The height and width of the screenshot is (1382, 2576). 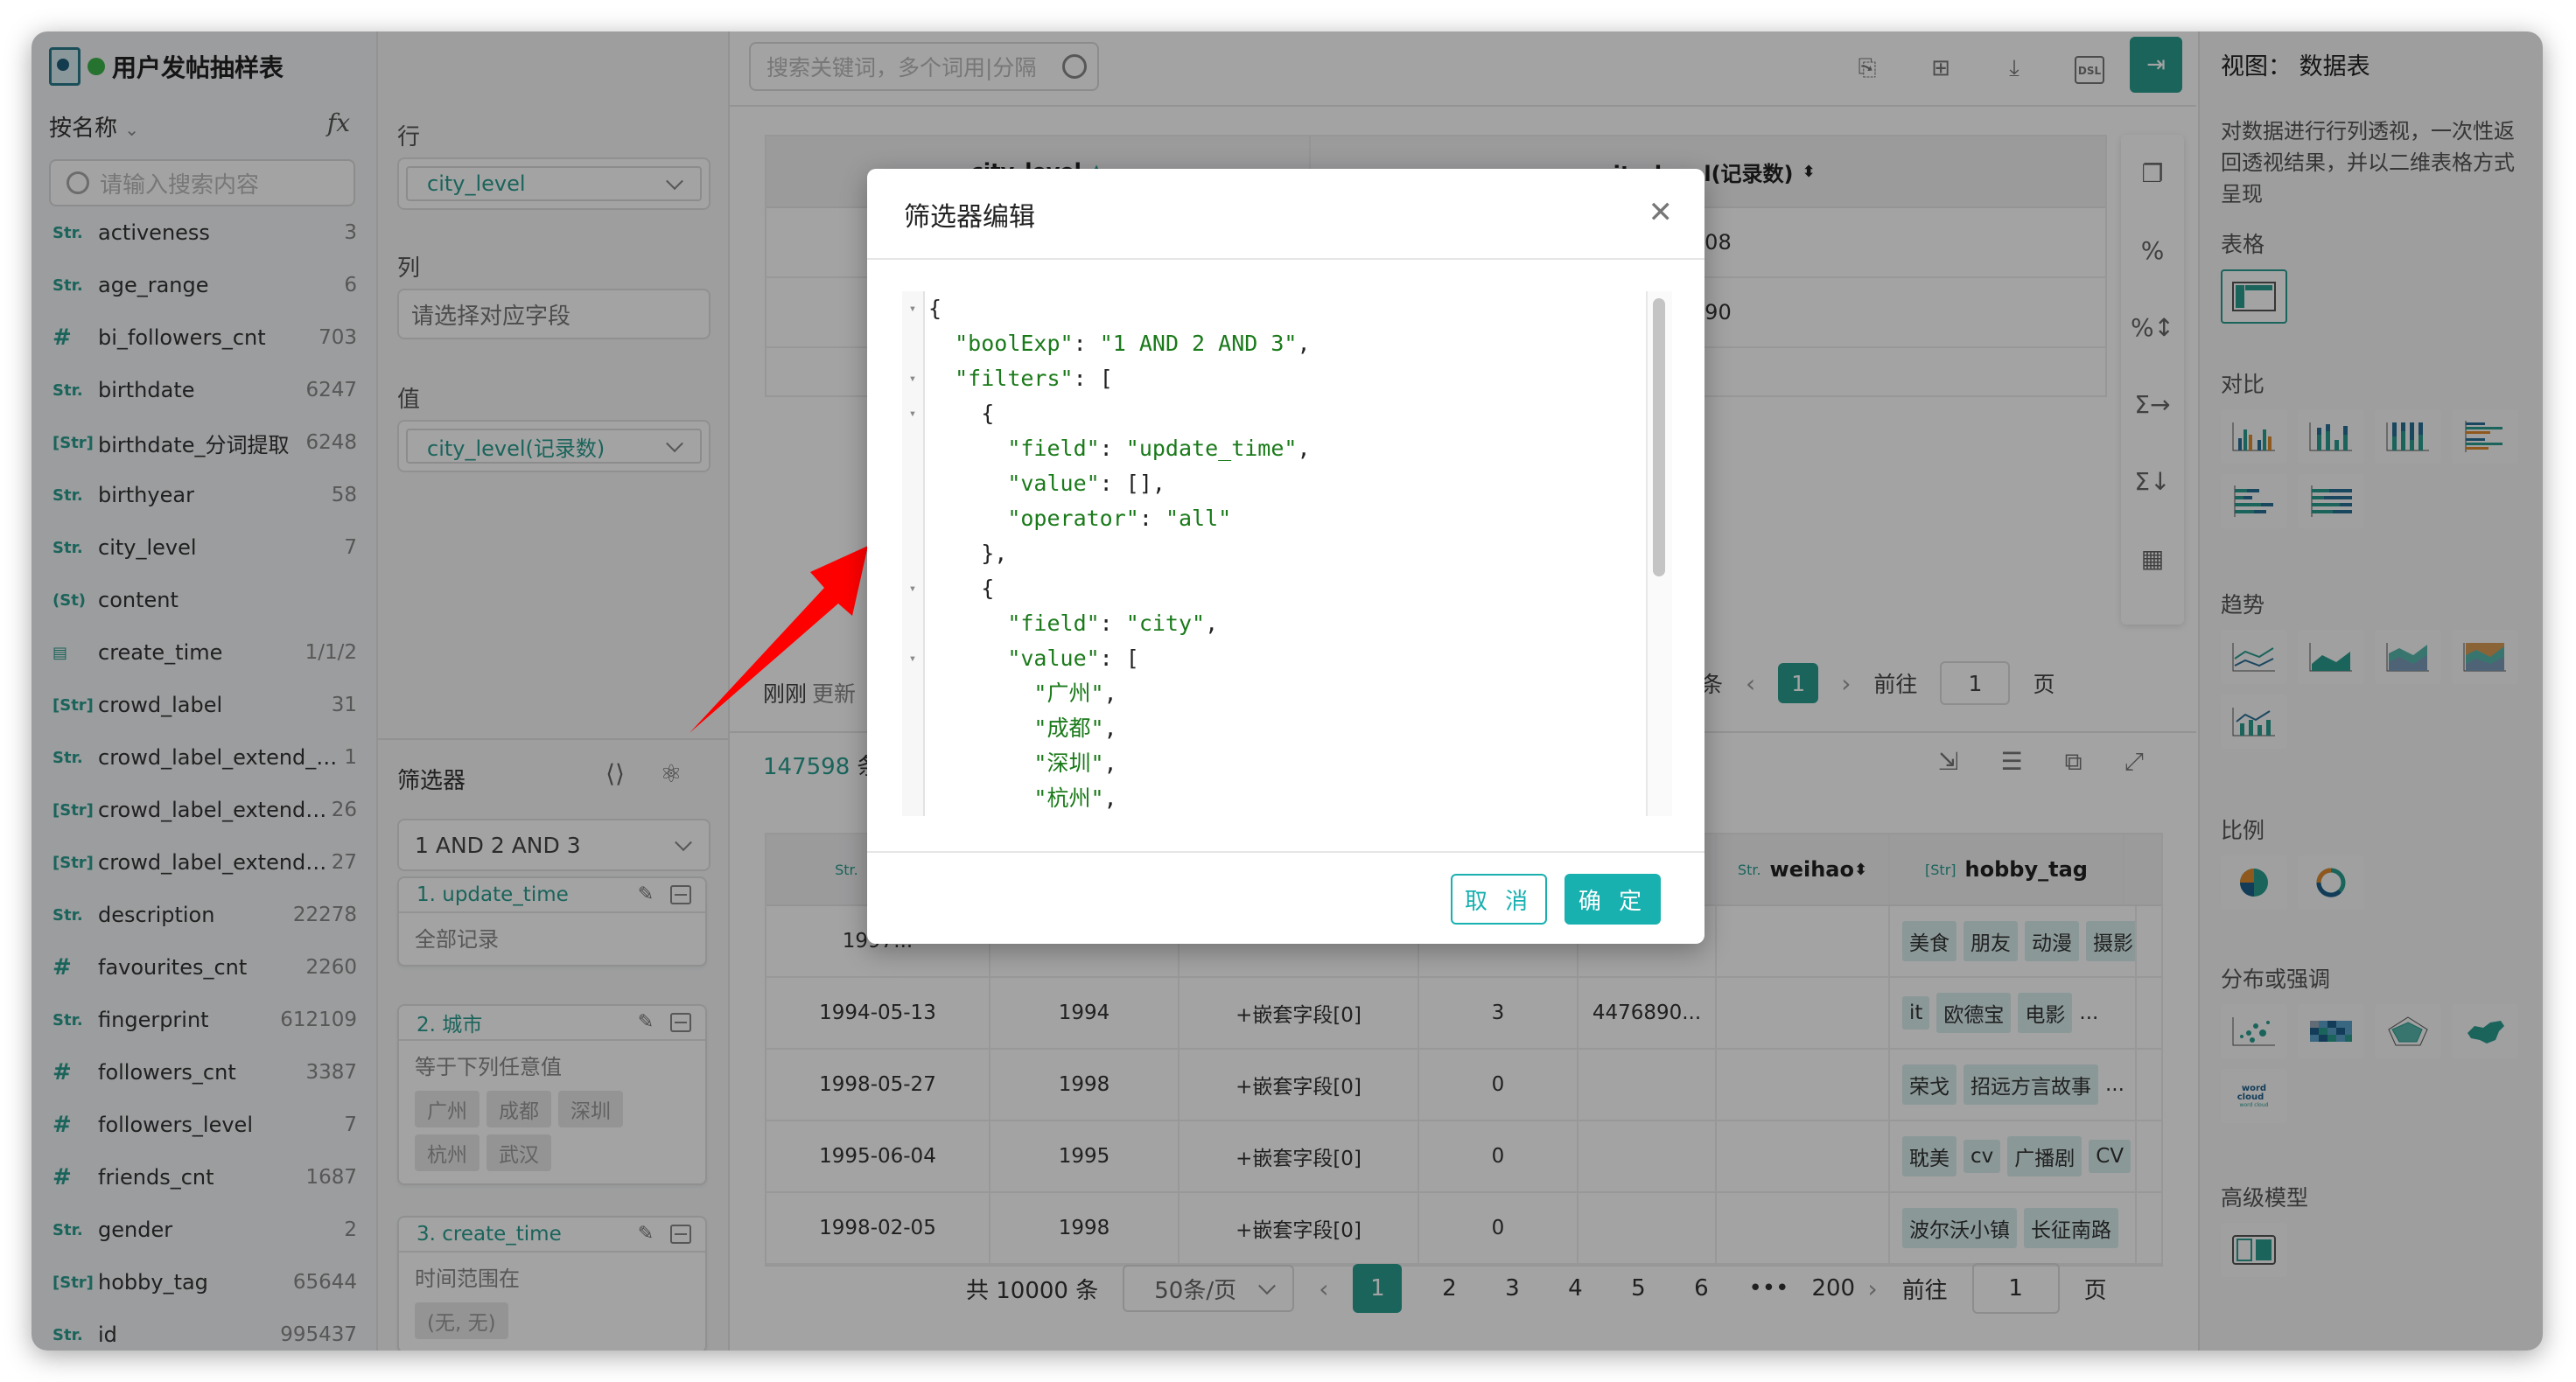 I want to click on code-line: "杭州",, so click(x=1282, y=798).